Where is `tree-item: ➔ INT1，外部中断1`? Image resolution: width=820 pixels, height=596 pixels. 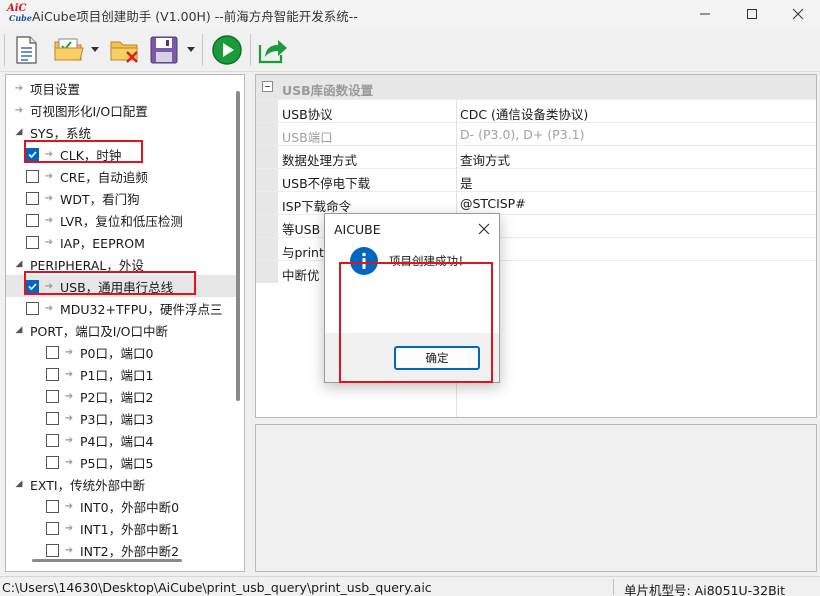
tree-item: ➔ INT1，外部中断1 is located at coordinates (121, 528).